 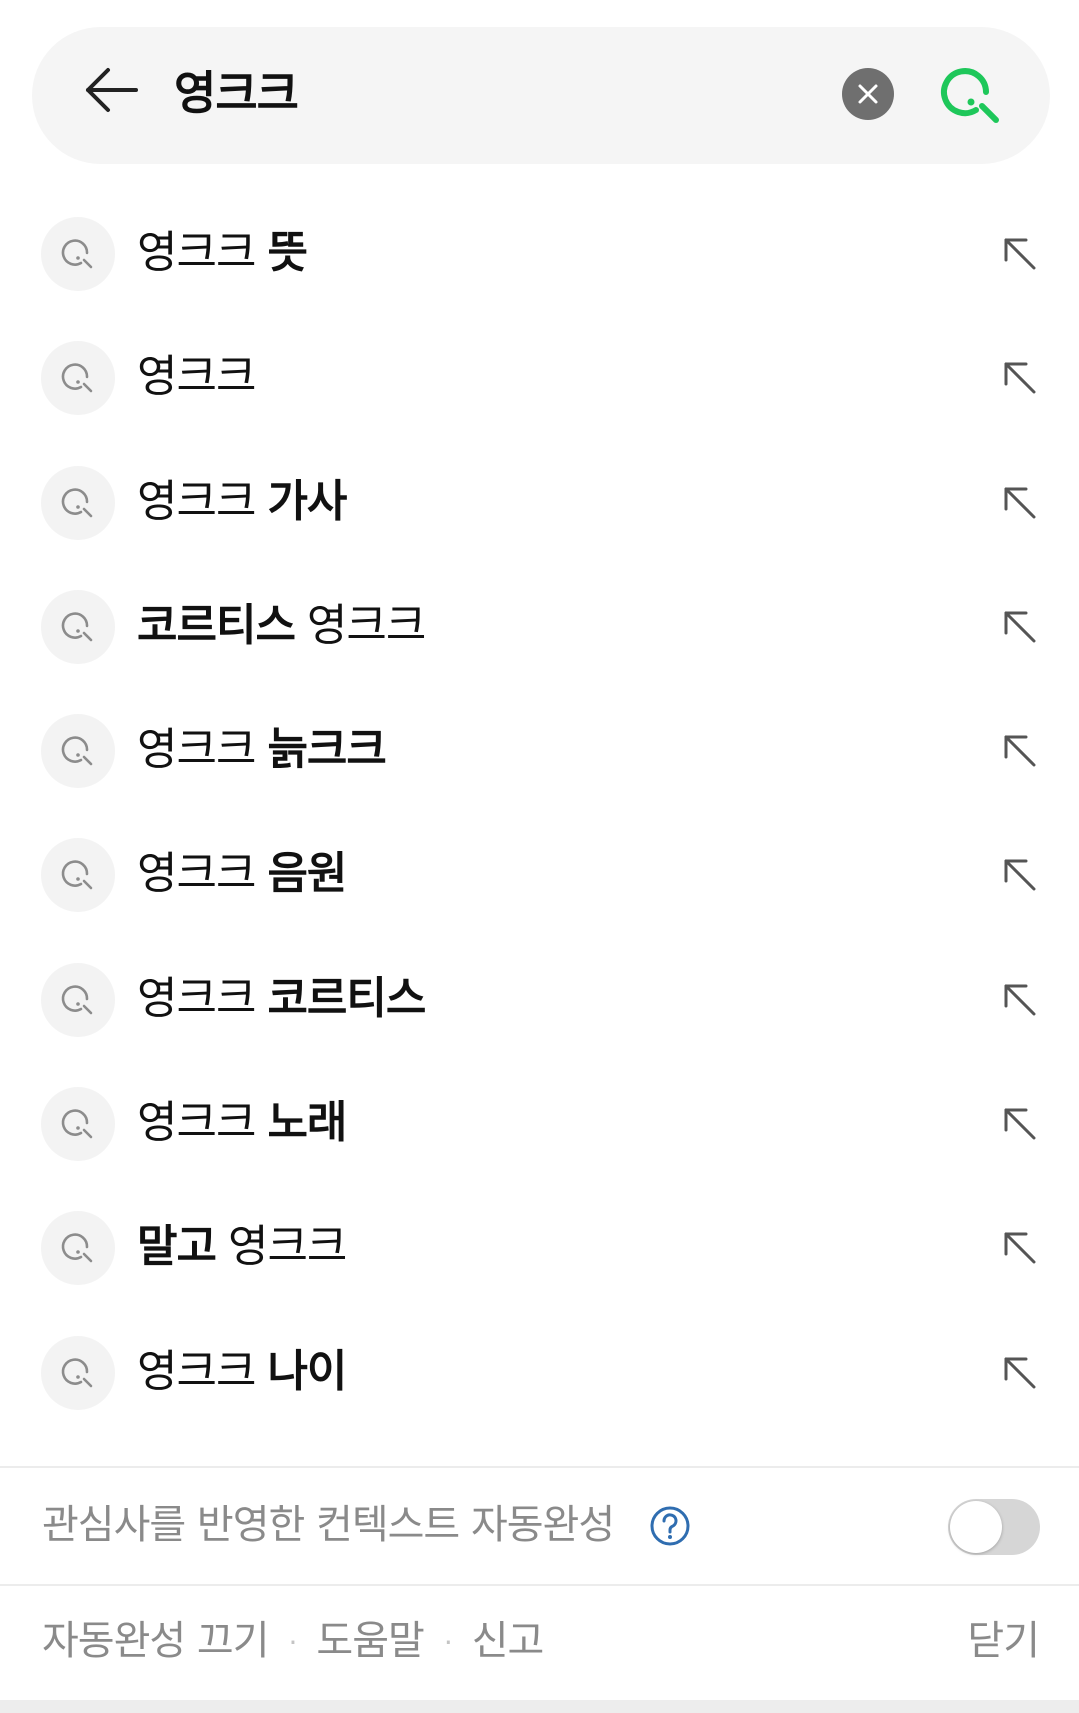 What do you see at coordinates (976, 1527) in the screenshot?
I see `toggle-knob` at bounding box center [976, 1527].